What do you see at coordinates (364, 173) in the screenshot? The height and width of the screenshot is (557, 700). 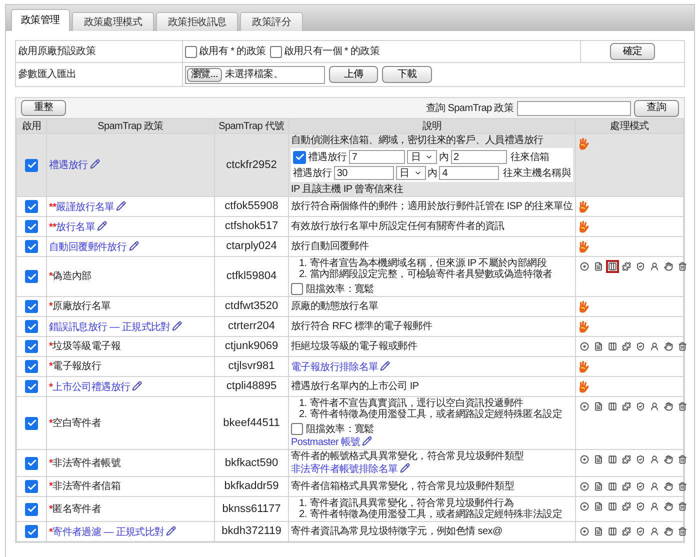 I see `days-field: 30` at bounding box center [364, 173].